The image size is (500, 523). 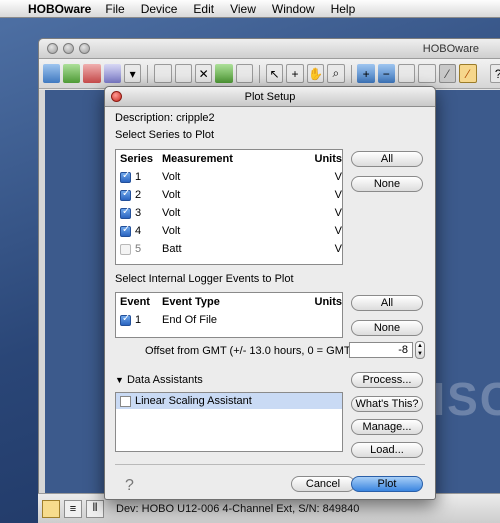 What do you see at coordinates (229, 302) in the screenshot?
I see `events-table-header: Event Event Type Units` at bounding box center [229, 302].